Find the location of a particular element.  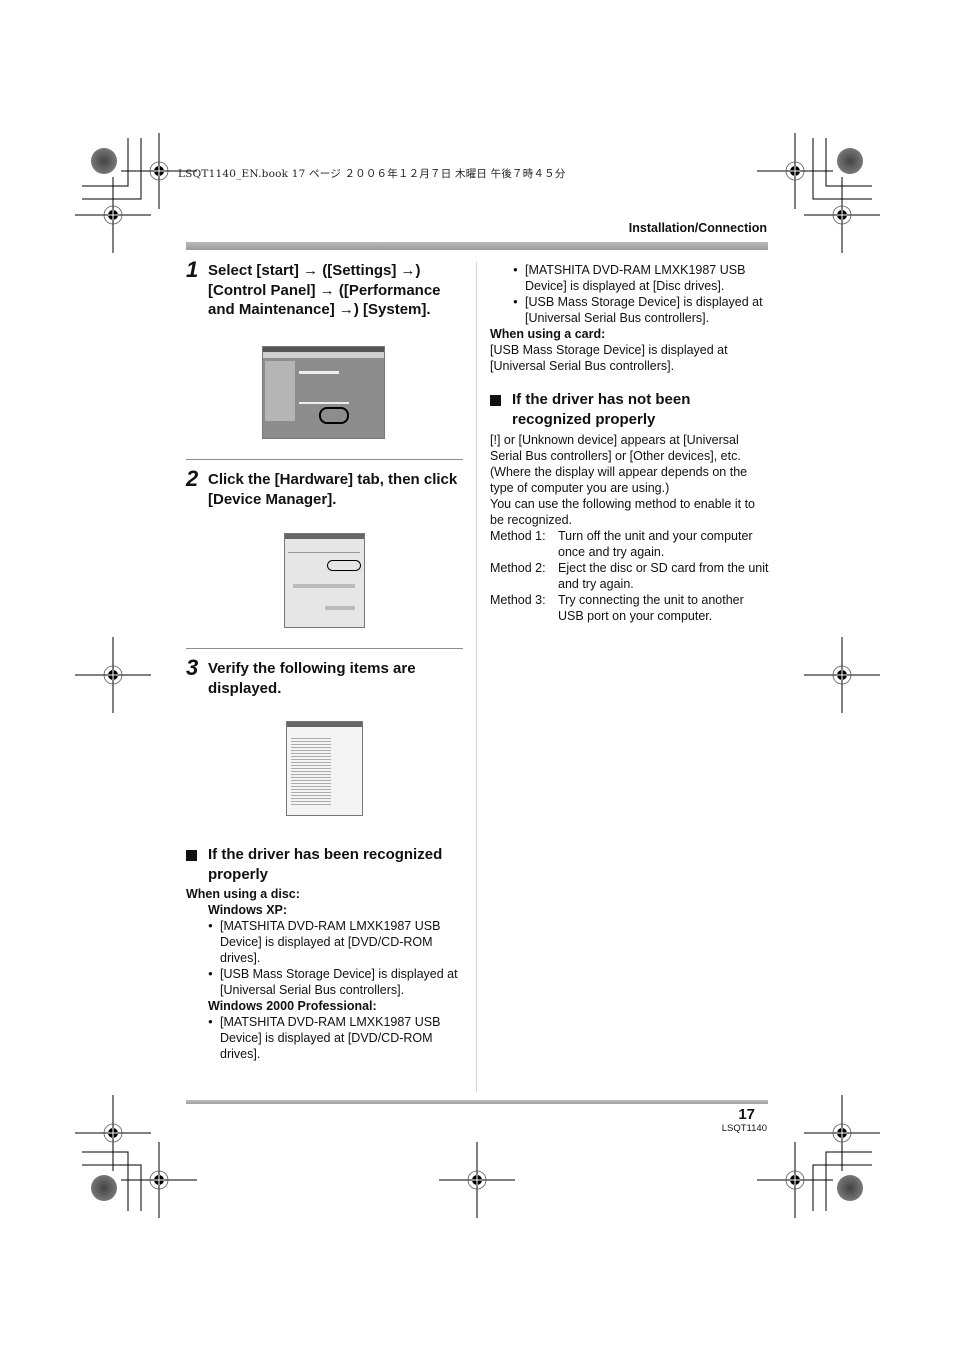

screenshot-device-manager is located at coordinates (324, 768).